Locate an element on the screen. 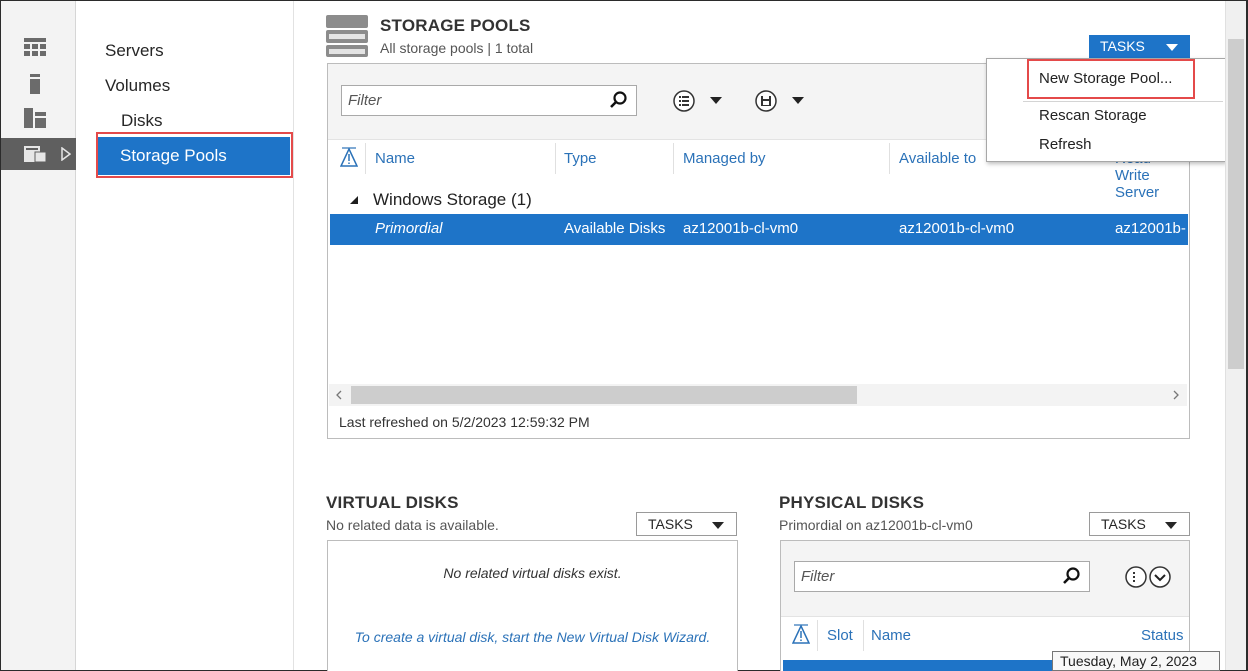 Image resolution: width=1248 pixels, height=671 pixels. expand-arrow-icon is located at coordinates (66, 154).